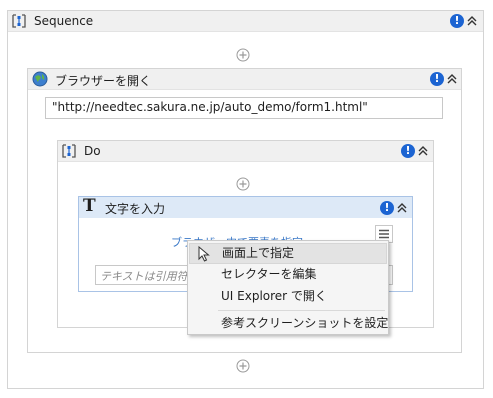 The image size is (493, 398). Describe the element at coordinates (258, 253) in the screenshot. I see `menu-item-label: 画面上で指定` at that location.